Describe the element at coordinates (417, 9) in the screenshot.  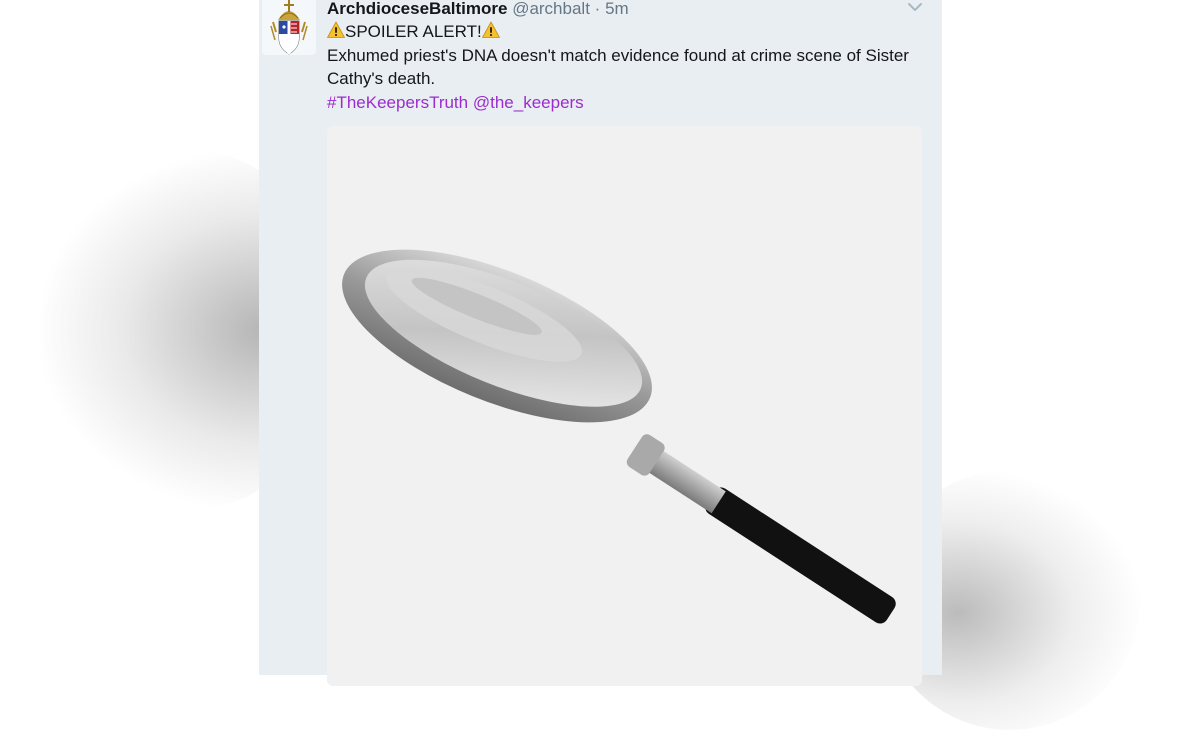
I see `display-name: ArchdioceseBaltimore` at that location.